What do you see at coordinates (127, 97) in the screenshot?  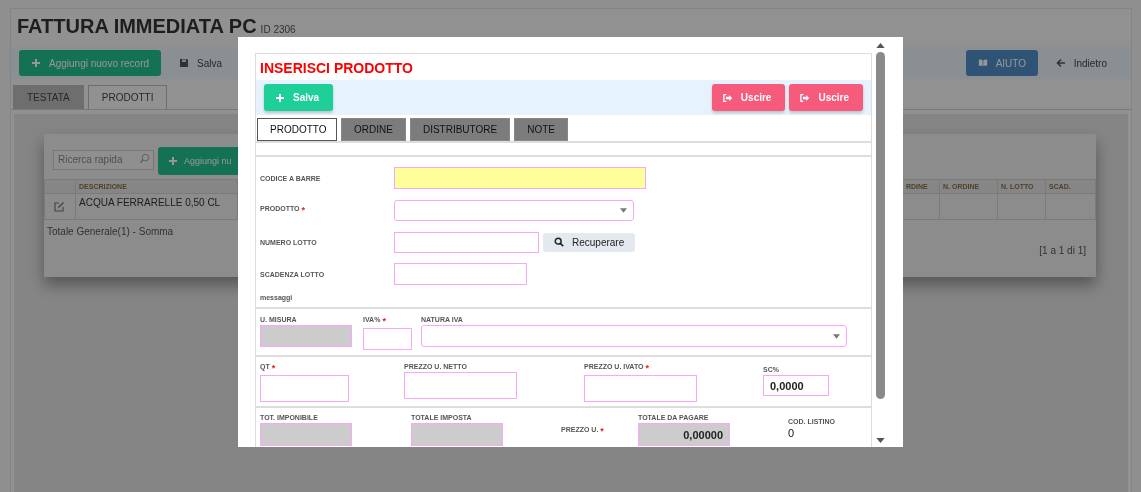 I see `page-tab: PRODOTTI` at bounding box center [127, 97].